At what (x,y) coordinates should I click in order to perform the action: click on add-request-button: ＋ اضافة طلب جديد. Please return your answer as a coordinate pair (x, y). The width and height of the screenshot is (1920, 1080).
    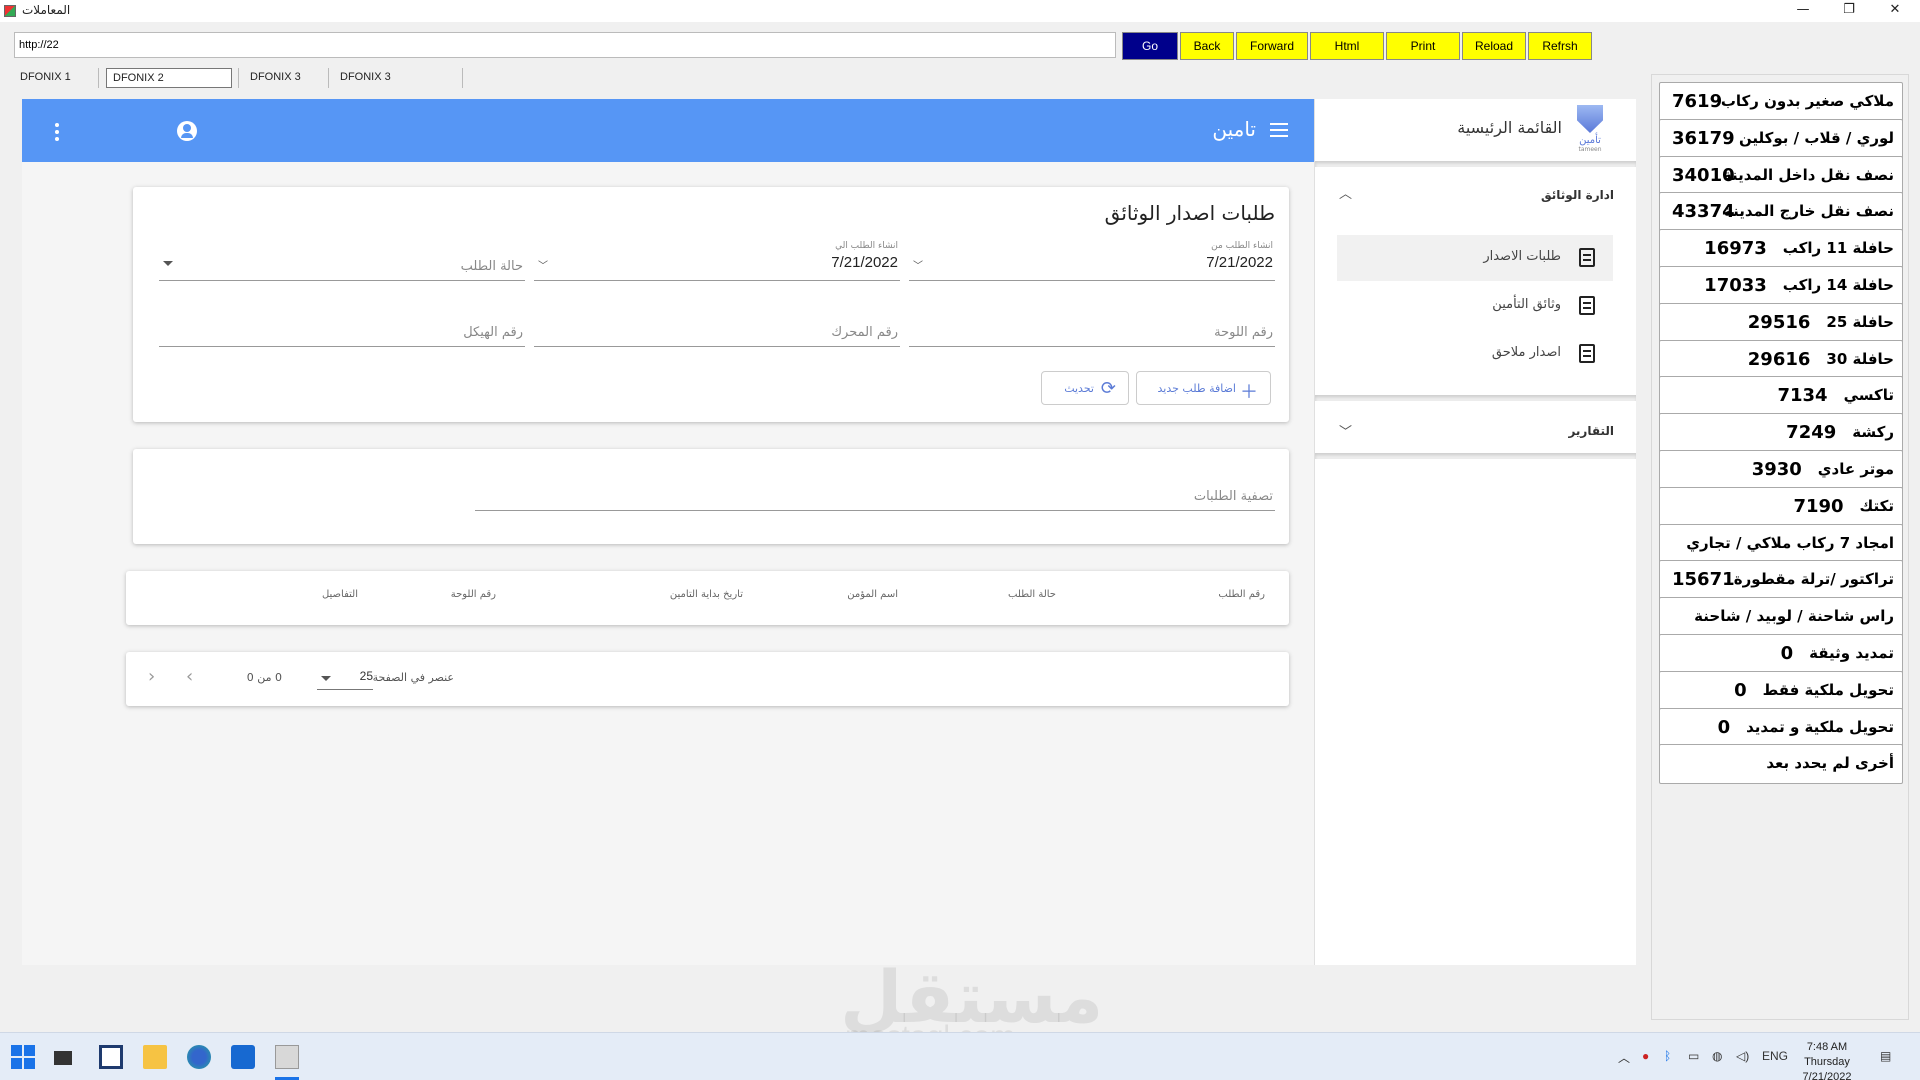
    Looking at the image, I should click on (1203, 388).